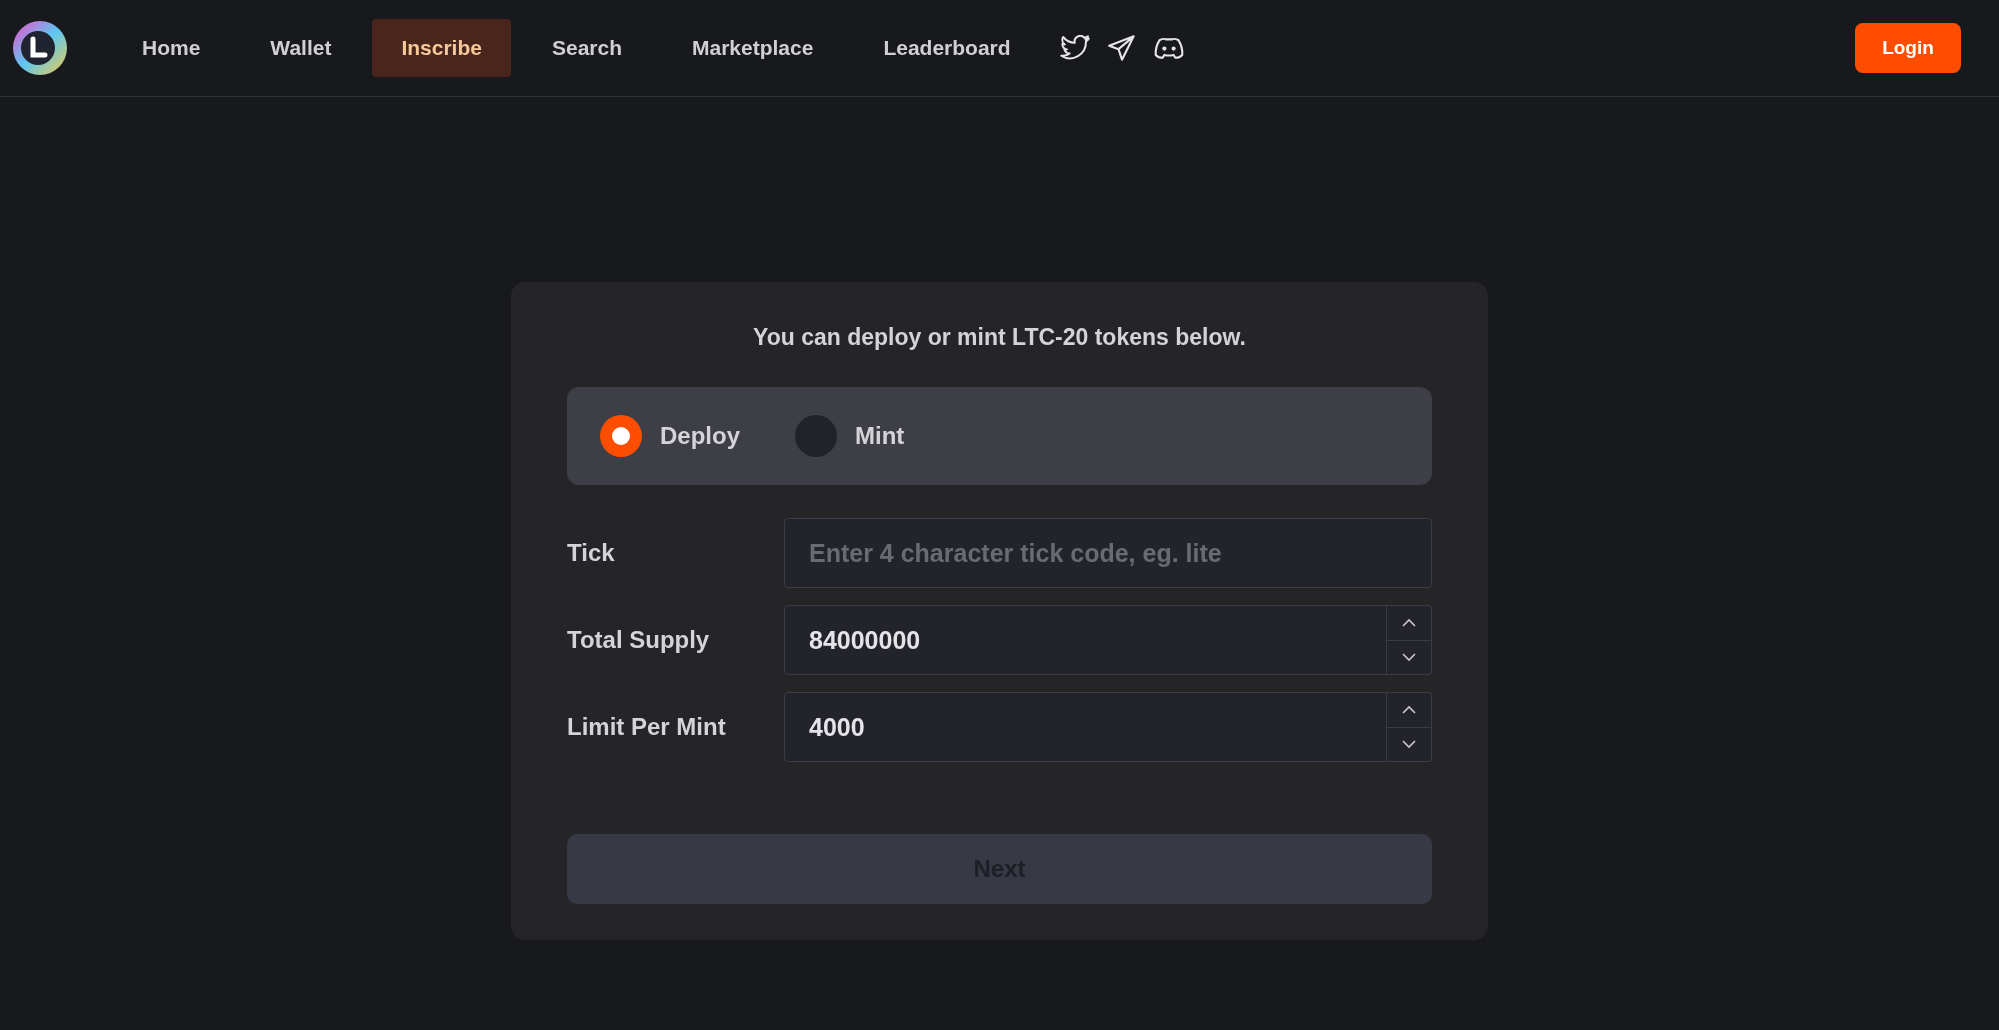 This screenshot has width=1999, height=1030. Describe the element at coordinates (999, 337) in the screenshot. I see `form-heading: You can deploy or mint LTC-20 tokens below.` at that location.